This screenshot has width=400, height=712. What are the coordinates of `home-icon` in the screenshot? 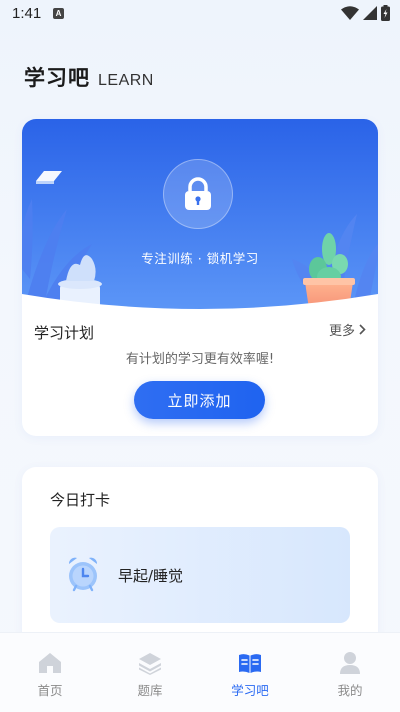 It's located at (50, 663).